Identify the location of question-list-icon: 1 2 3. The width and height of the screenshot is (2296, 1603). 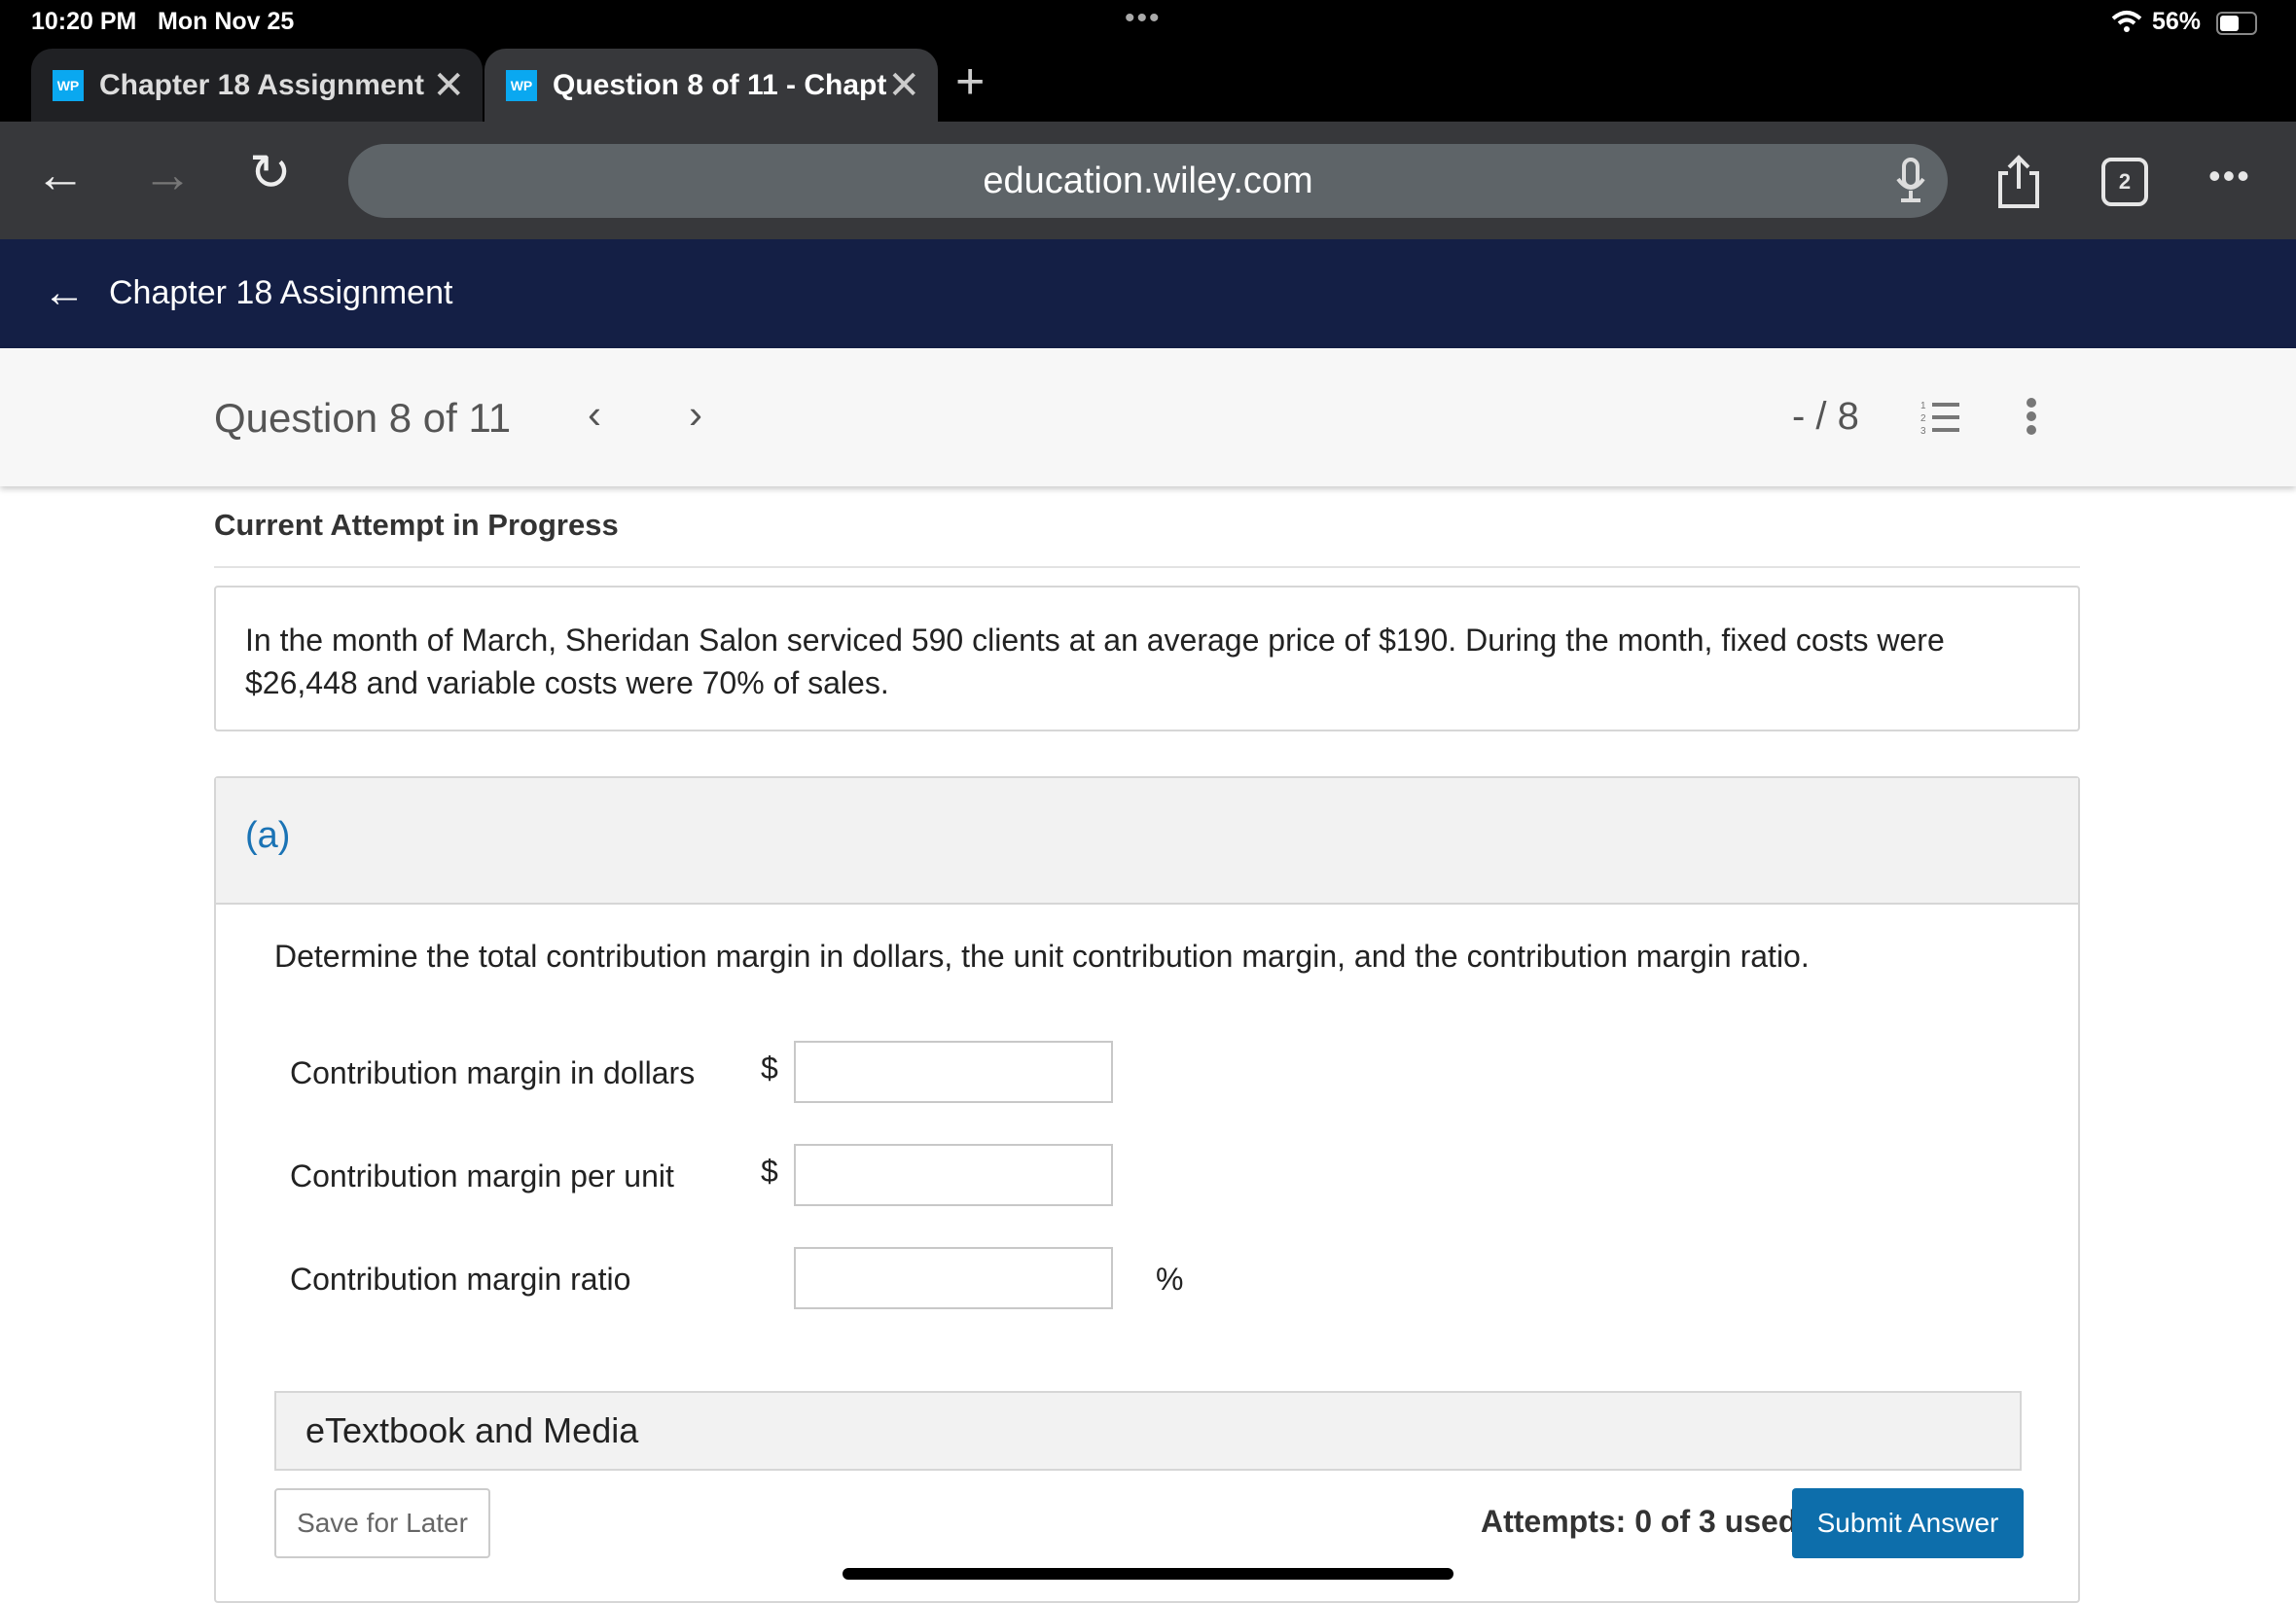
(1940, 418).